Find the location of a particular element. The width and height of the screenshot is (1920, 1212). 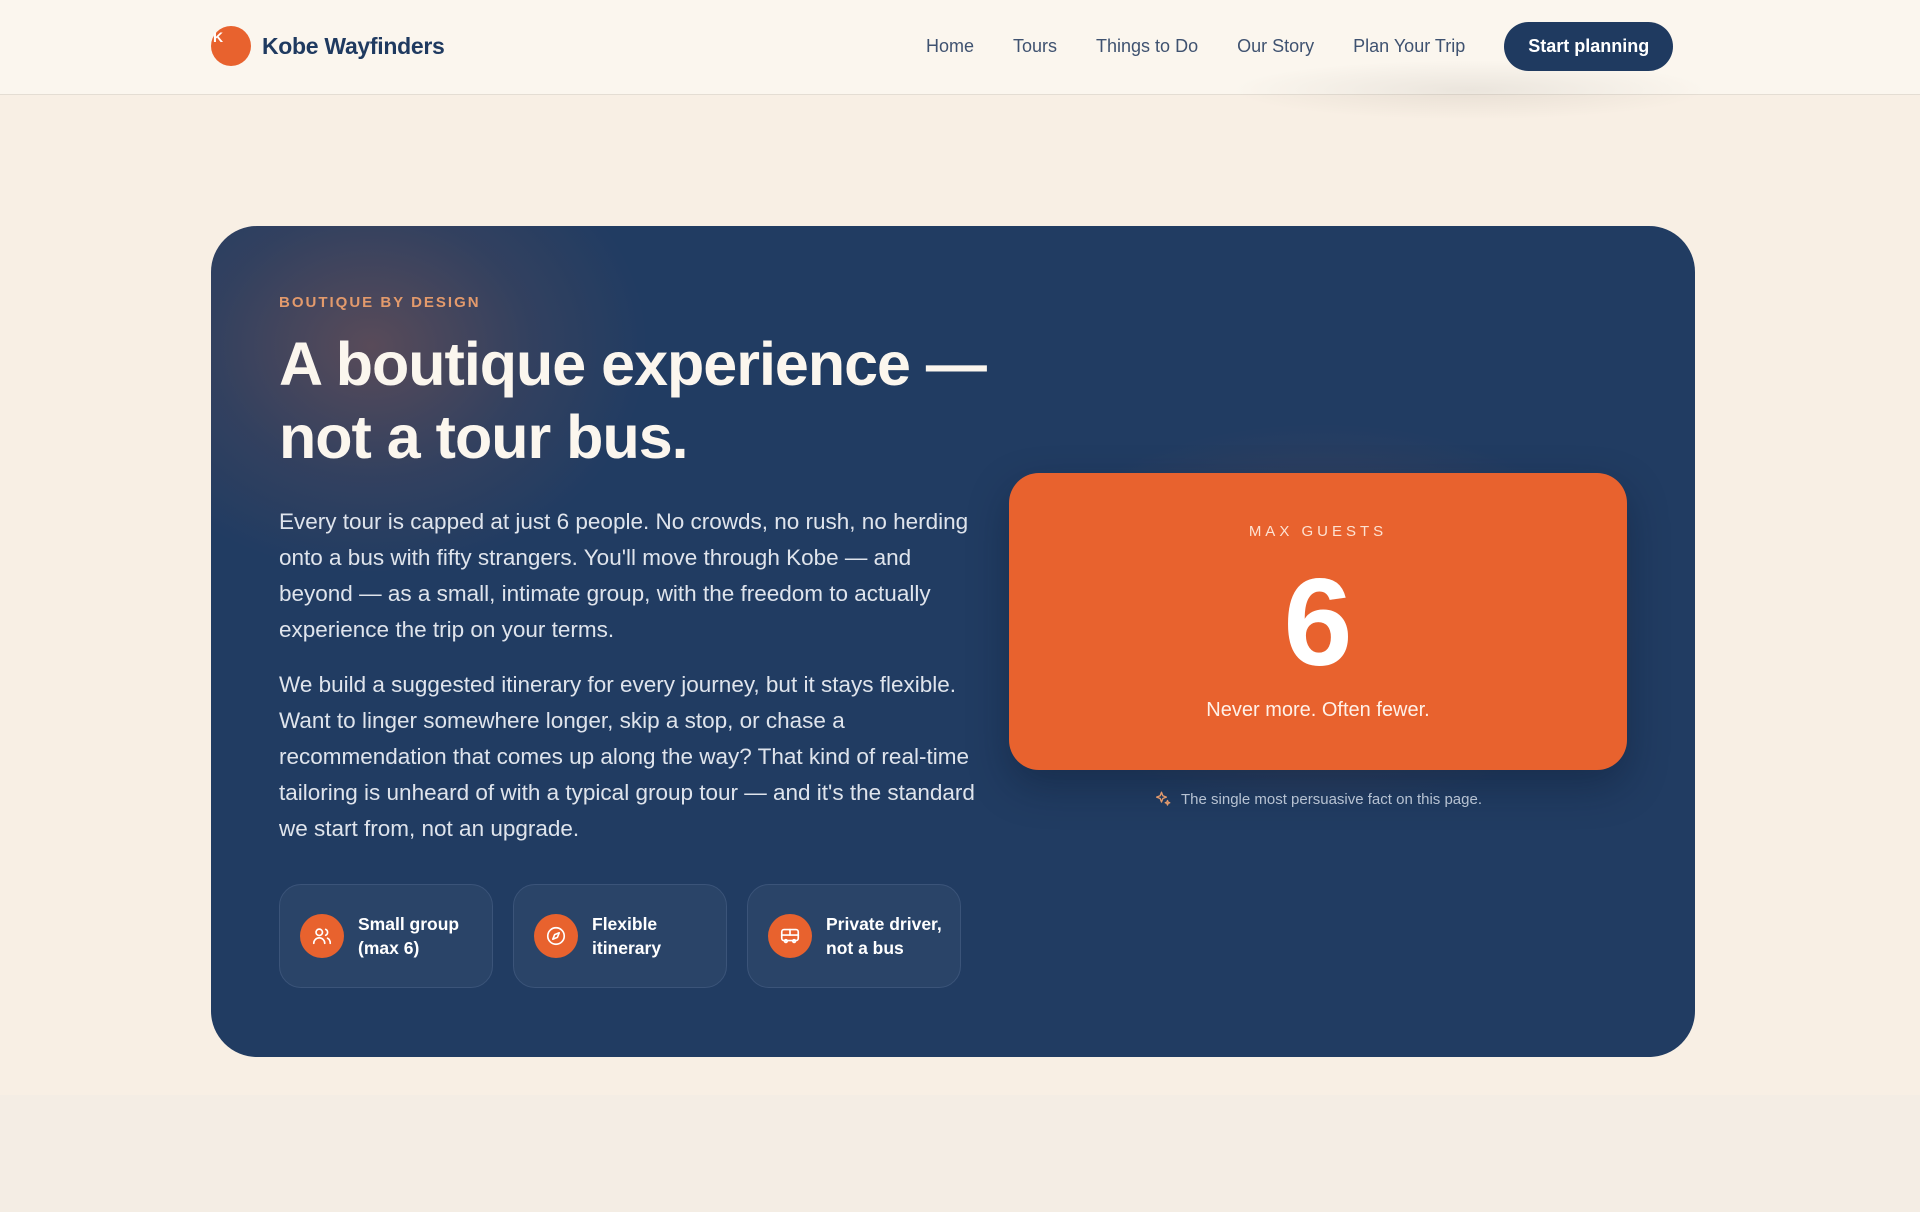

van-icon is located at coordinates (790, 936).